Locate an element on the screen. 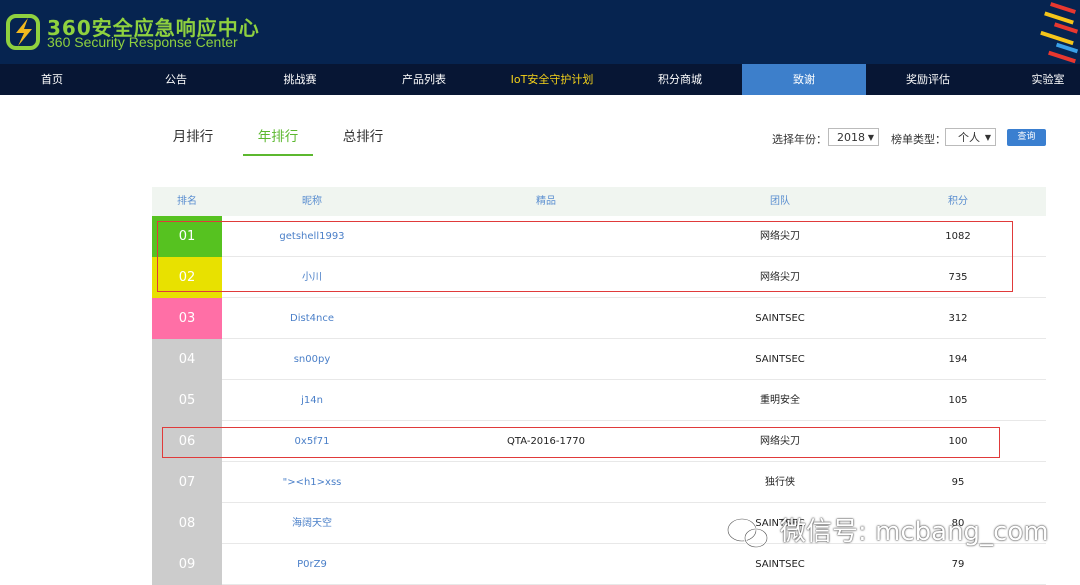  site-header: 360安全应急响应中心 360 Security Response Center is located at coordinates (540, 32).